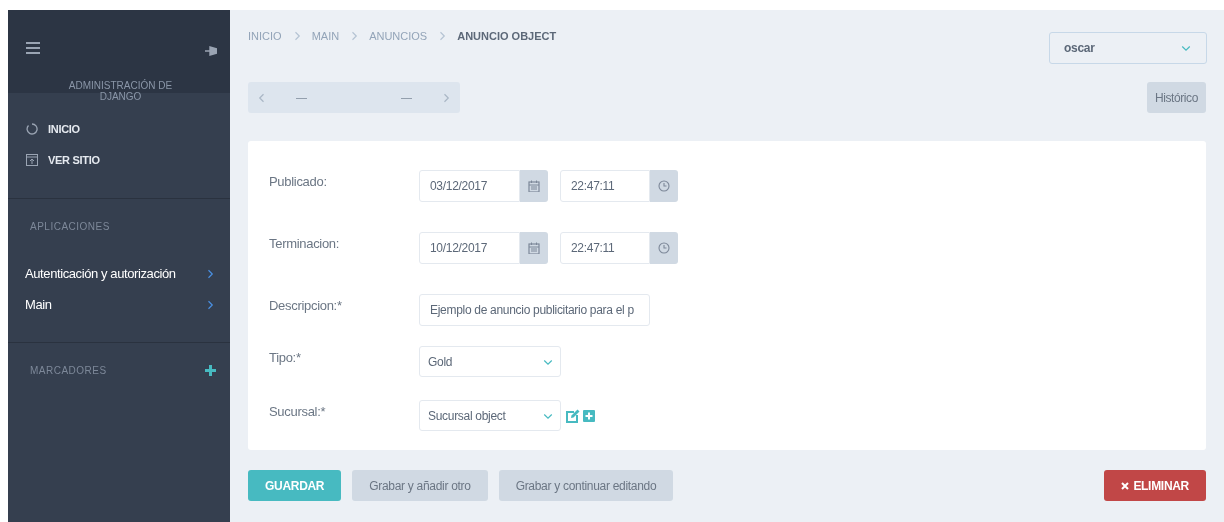 Image resolution: width=1224 pixels, height=522 pixels. I want to click on field-label: Descripcion:*, so click(306, 306).